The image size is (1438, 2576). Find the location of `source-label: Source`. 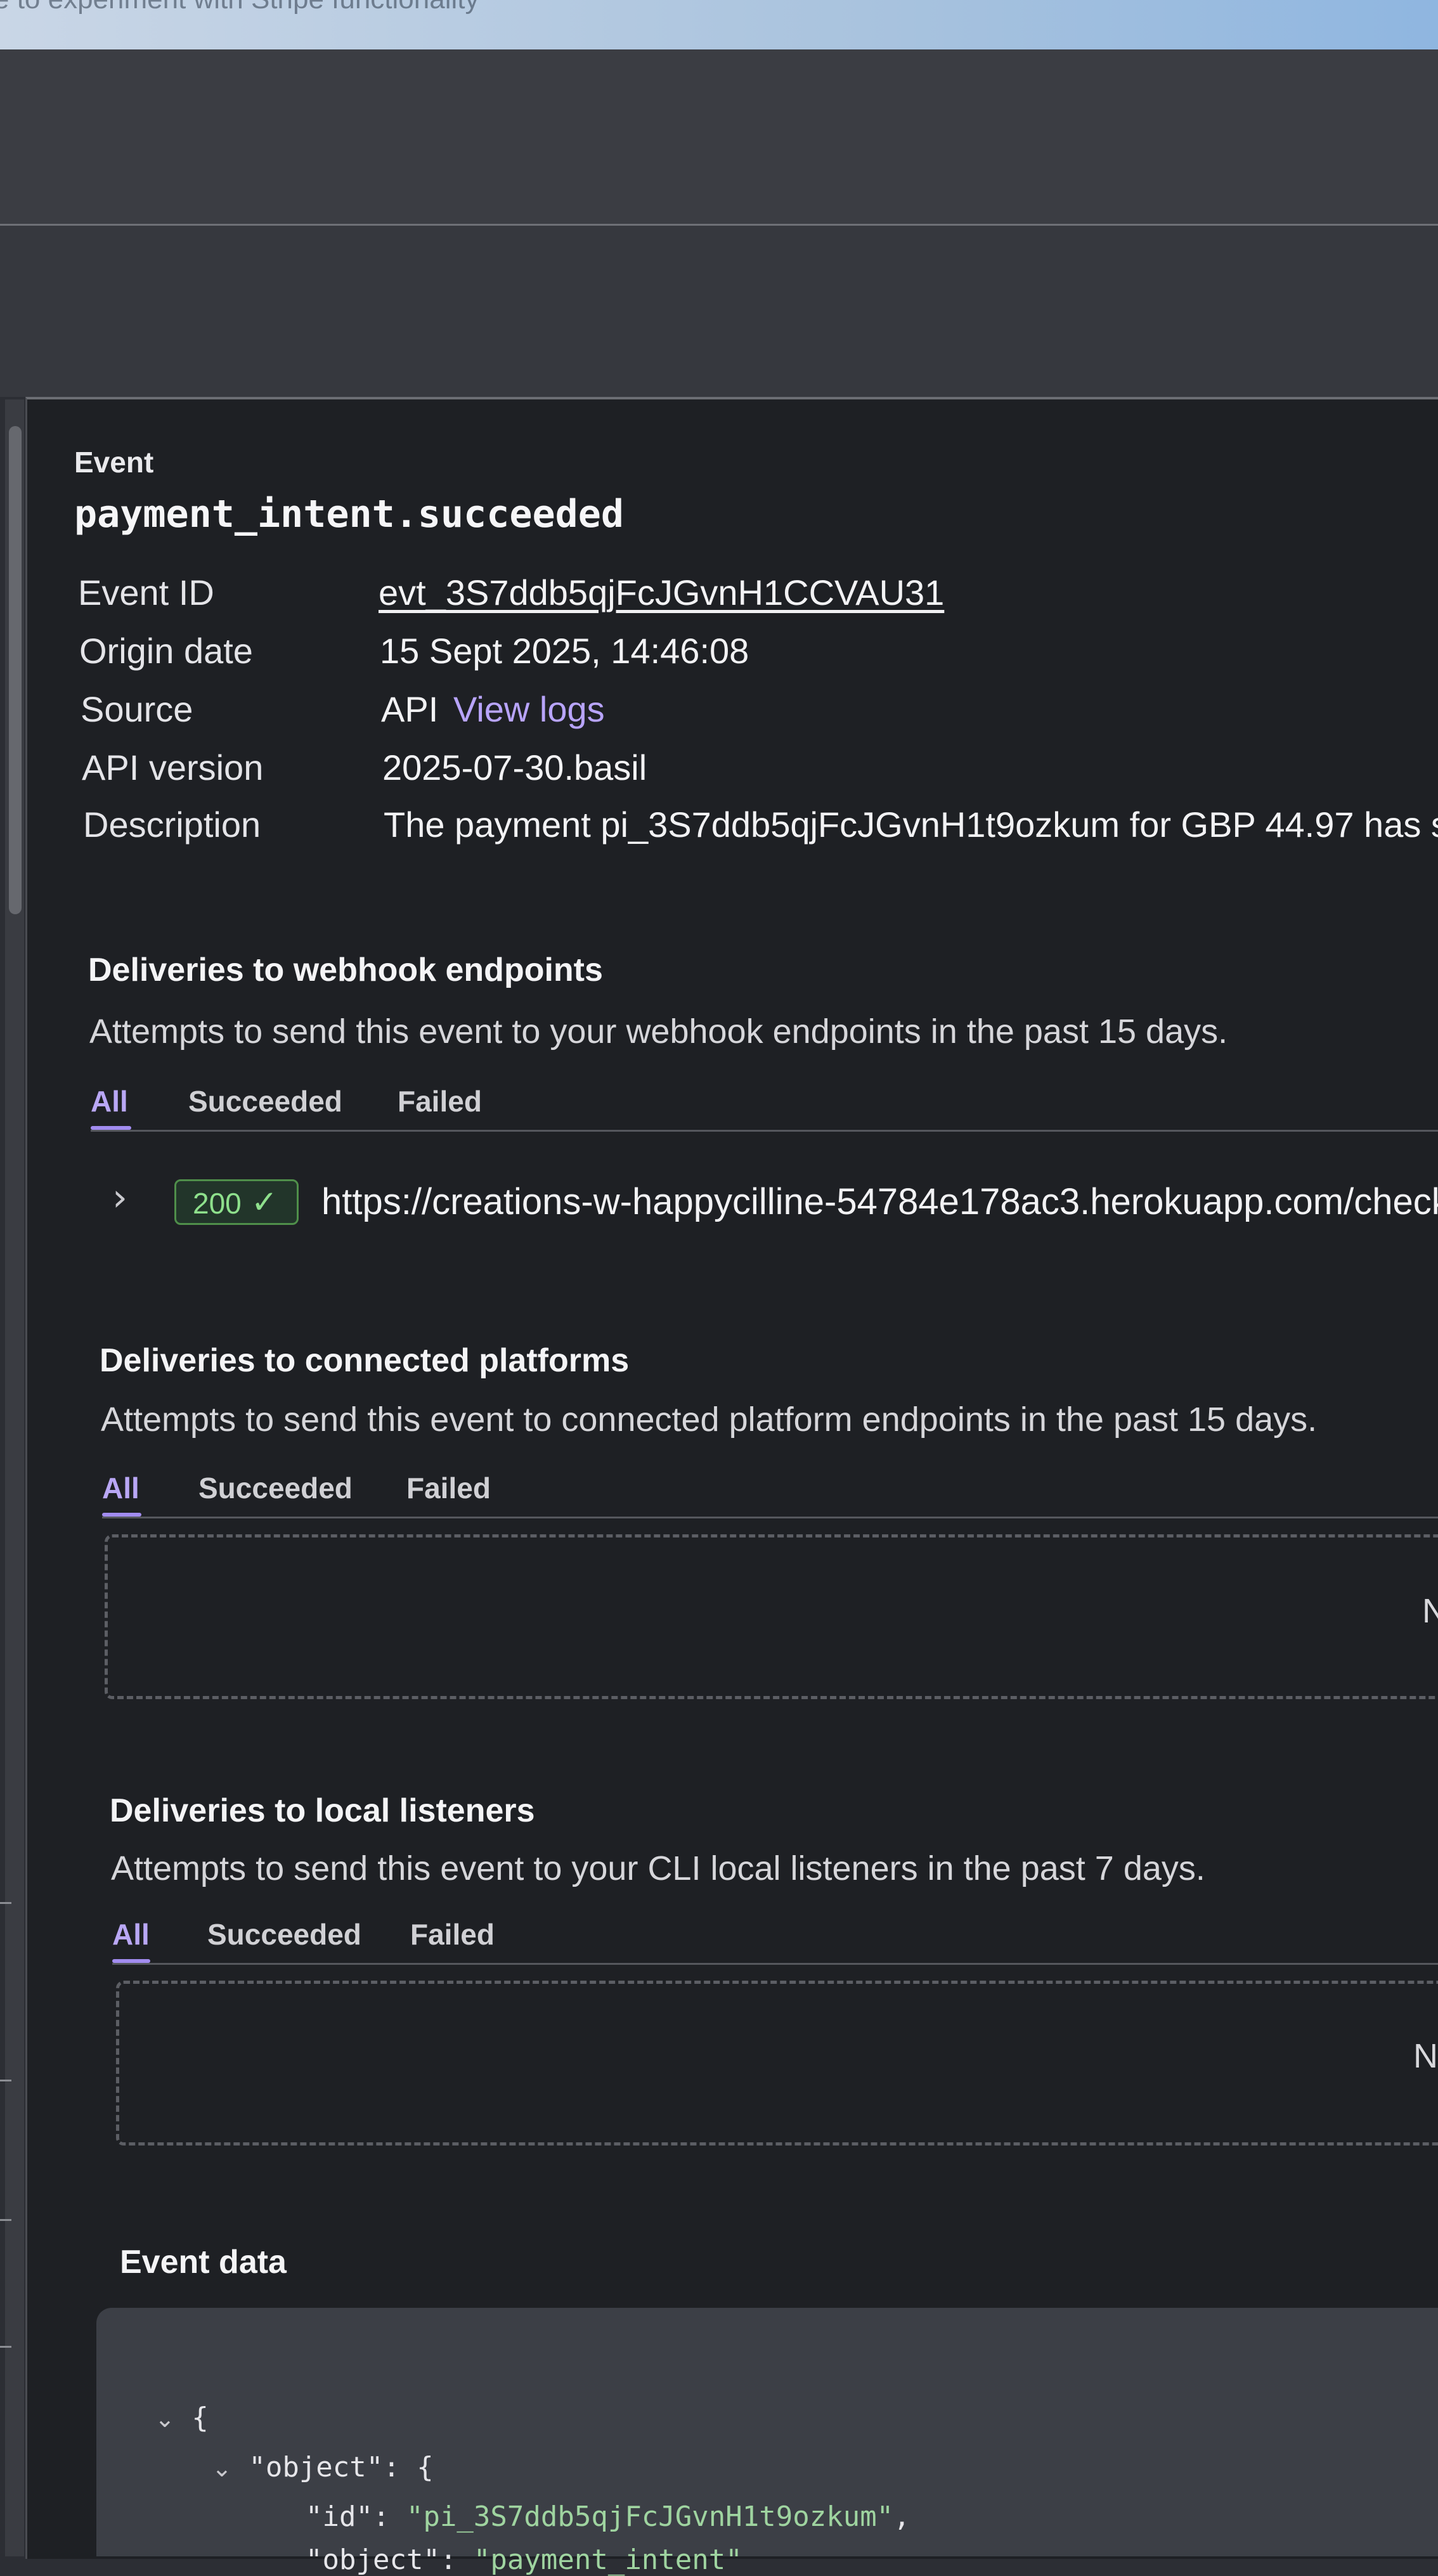

source-label: Source is located at coordinates (137, 709).